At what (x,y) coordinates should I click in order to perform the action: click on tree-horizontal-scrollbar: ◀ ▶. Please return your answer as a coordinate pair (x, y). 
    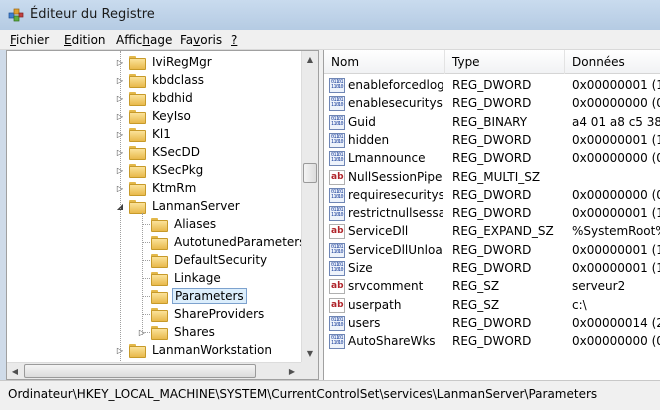
    Looking at the image, I should click on (154, 370).